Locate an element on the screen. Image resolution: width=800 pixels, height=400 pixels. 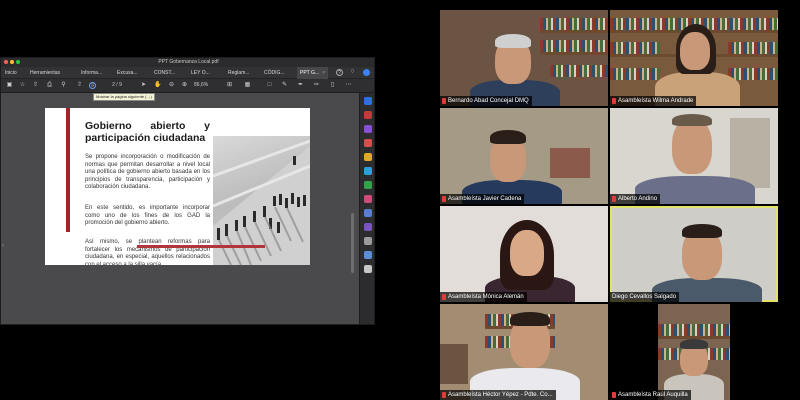
zoom-level: 86,6% is located at coordinates (205, 85).